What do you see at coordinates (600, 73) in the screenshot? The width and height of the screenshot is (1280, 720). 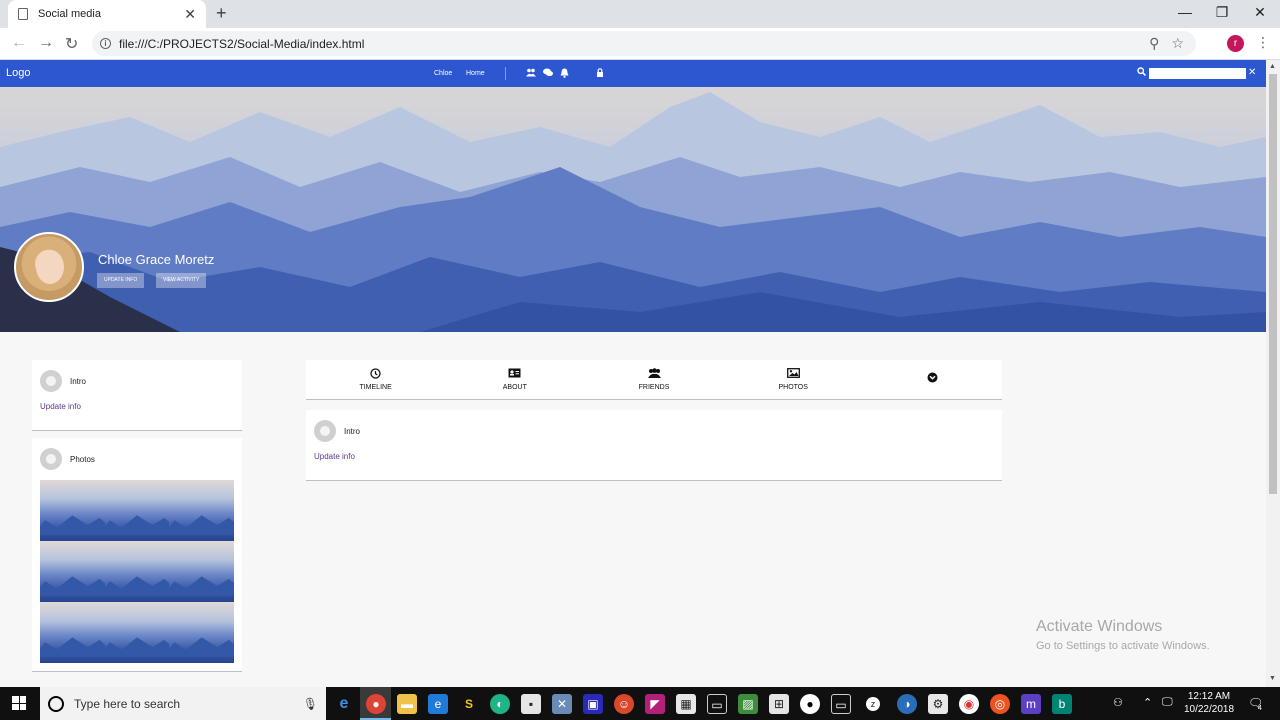 I see `lock-icon` at bounding box center [600, 73].